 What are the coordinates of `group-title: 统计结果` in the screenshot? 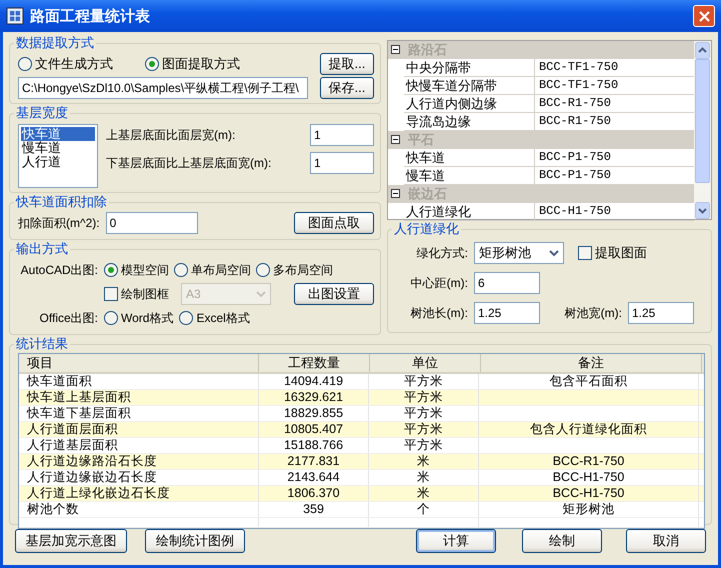 It's located at (42, 344).